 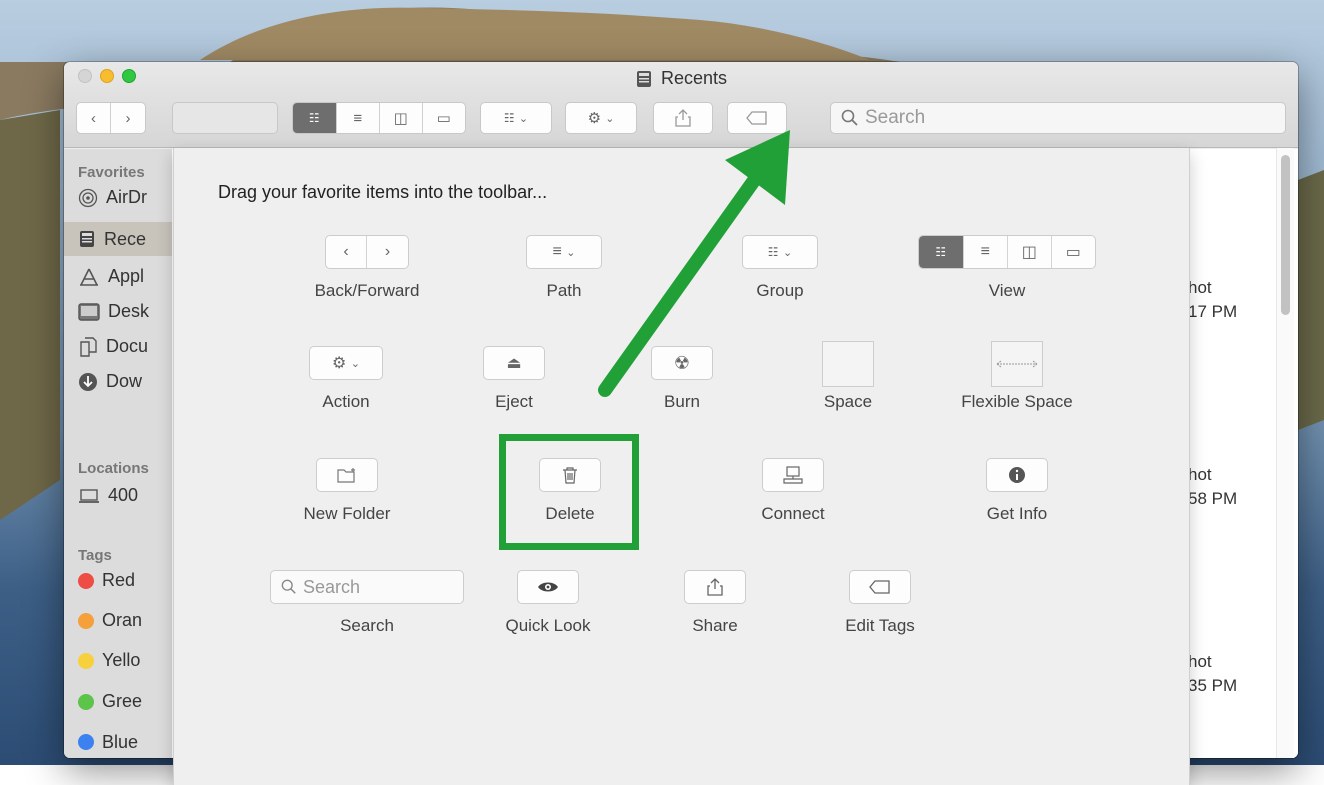 I want to click on sidebar-item-downloads: Dow, so click(x=110, y=381).